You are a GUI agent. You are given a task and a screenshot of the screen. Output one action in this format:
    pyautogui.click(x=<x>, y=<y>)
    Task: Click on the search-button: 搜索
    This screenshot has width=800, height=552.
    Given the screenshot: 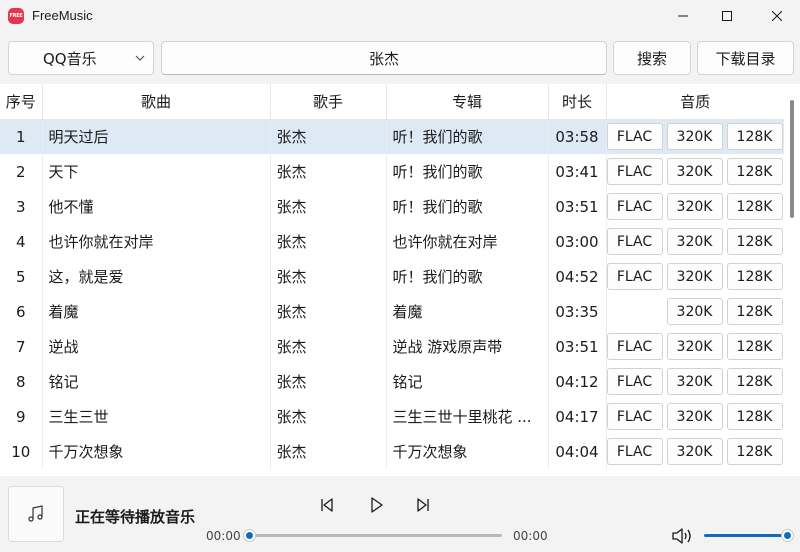 What is the action you would take?
    pyautogui.click(x=652, y=58)
    